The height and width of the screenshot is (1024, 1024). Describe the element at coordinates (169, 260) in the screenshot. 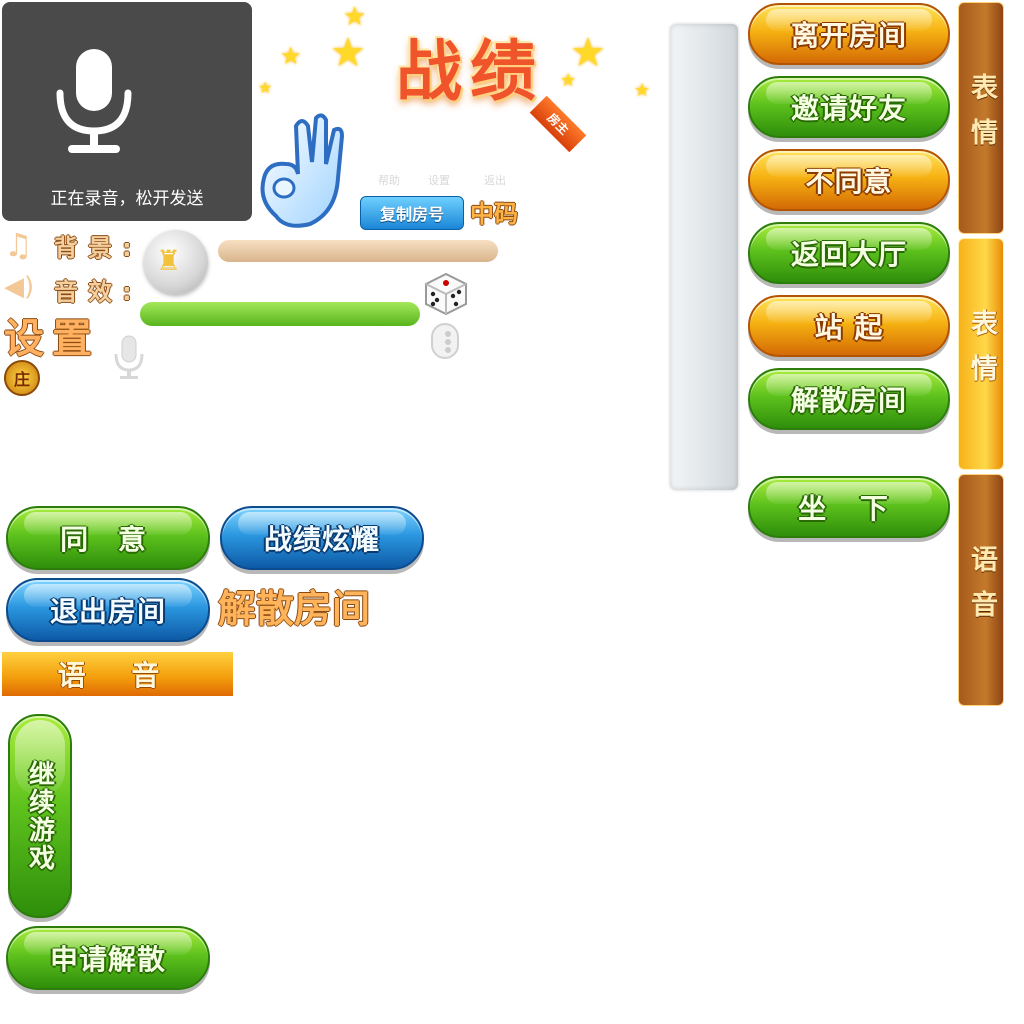

I see `figure-icon: ♜` at that location.